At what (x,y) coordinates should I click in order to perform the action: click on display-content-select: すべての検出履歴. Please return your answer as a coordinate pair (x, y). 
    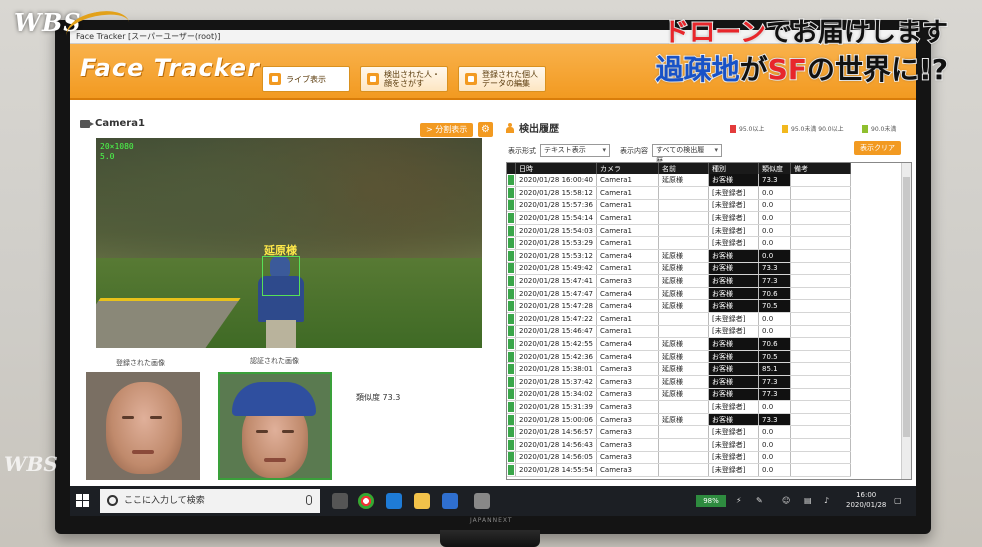
    Looking at the image, I should click on (687, 154).